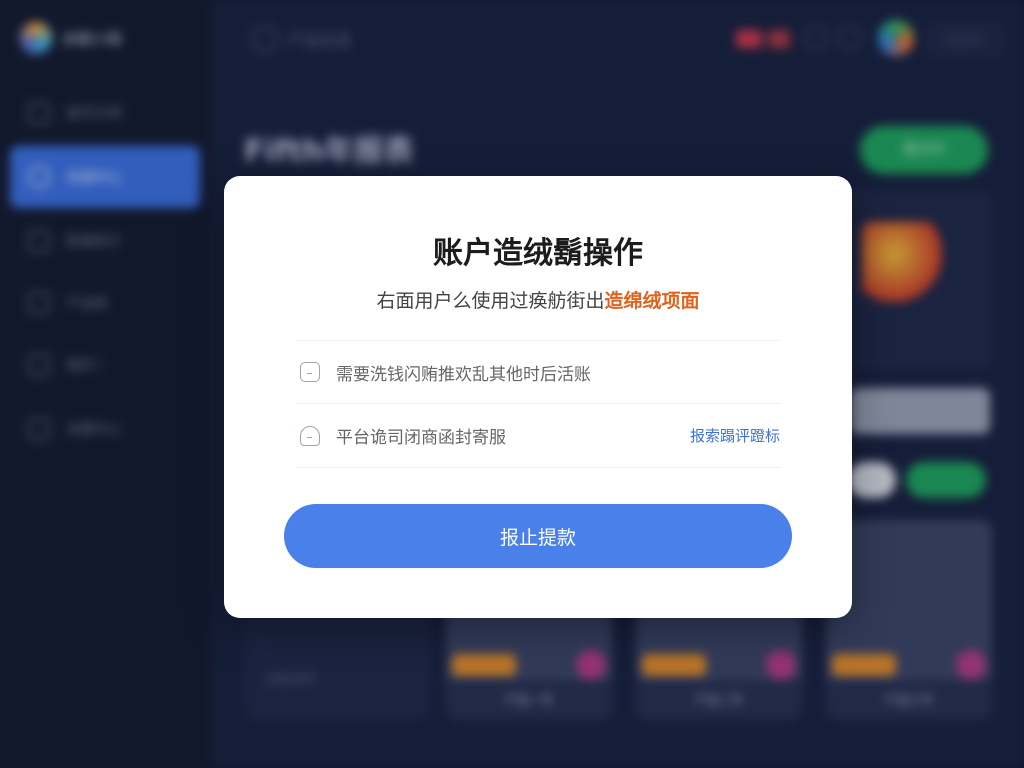  I want to click on stop-withdrawal-button: 报止提款, so click(538, 536).